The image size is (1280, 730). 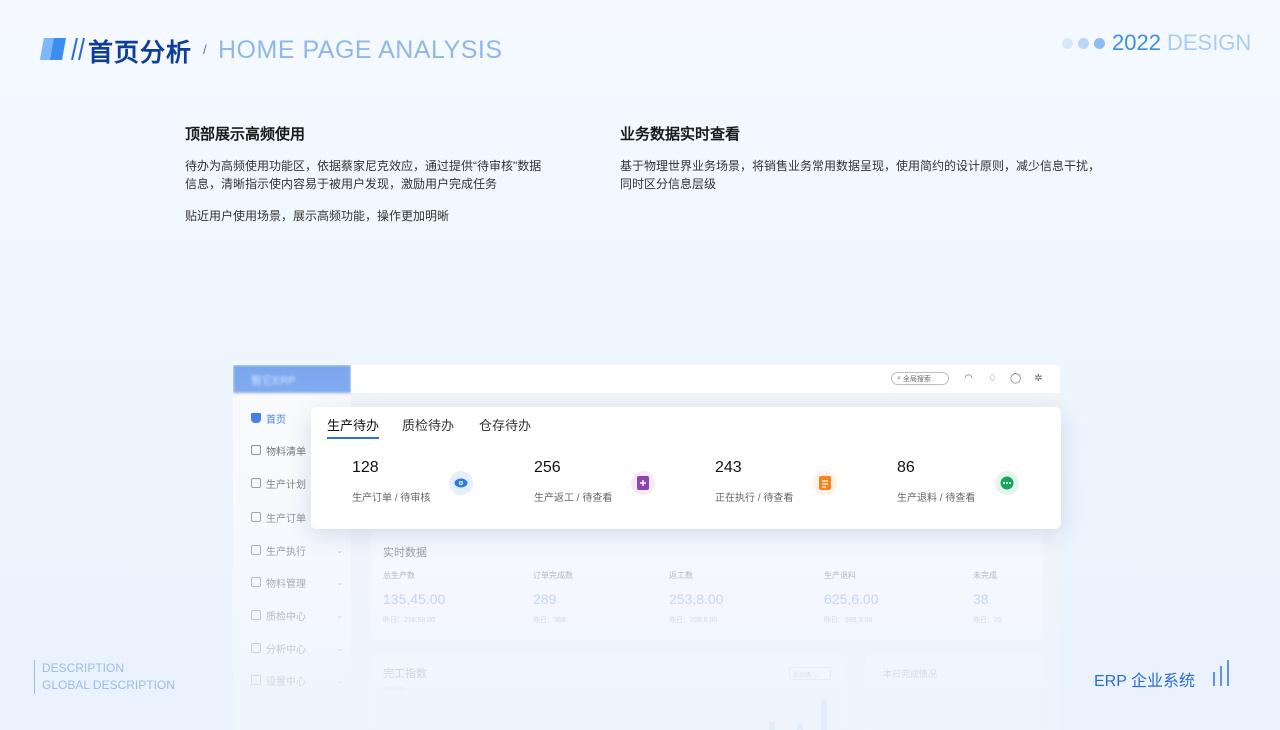 I want to click on description-block: DESCRIPTION GLOBAL DESCRIPTION, so click(x=104, y=677).